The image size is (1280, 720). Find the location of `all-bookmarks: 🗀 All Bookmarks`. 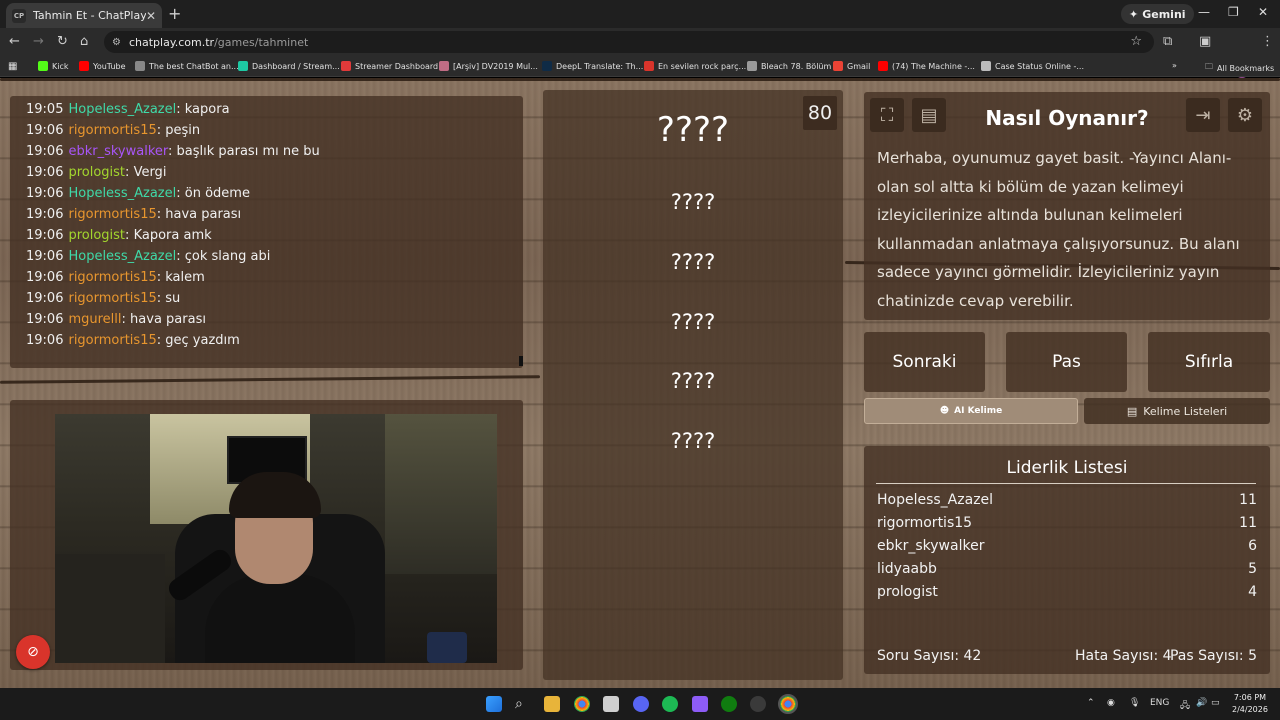

all-bookmarks: 🗀 All Bookmarks is located at coordinates (1239, 68).